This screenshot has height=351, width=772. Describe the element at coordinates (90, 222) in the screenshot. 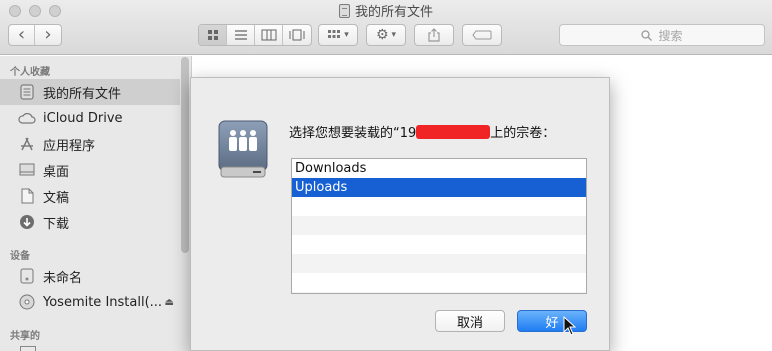

I see `sidebar-item-downloads: 下载` at that location.